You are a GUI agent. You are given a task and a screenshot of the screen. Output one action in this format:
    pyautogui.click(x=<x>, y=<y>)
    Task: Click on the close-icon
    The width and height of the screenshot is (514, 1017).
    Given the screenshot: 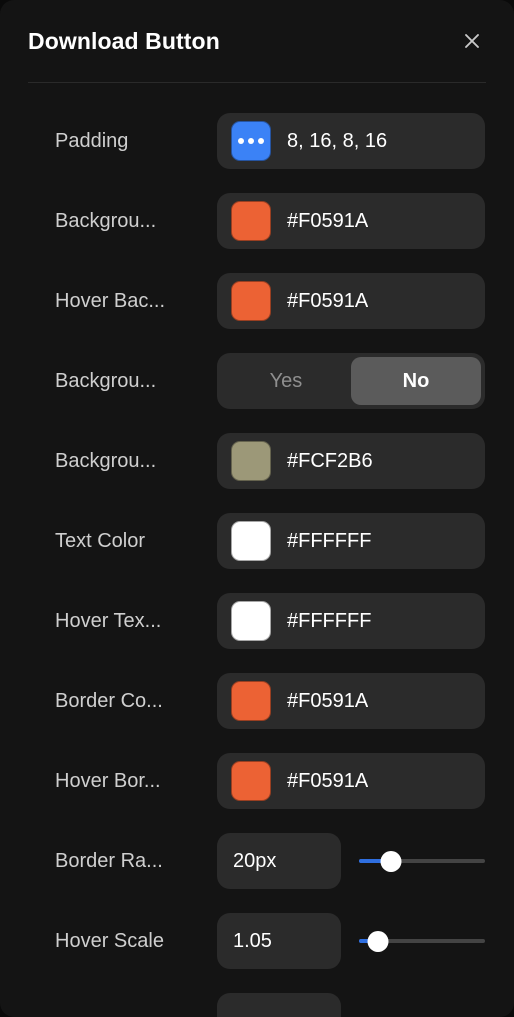 What is the action you would take?
    pyautogui.click(x=472, y=41)
    